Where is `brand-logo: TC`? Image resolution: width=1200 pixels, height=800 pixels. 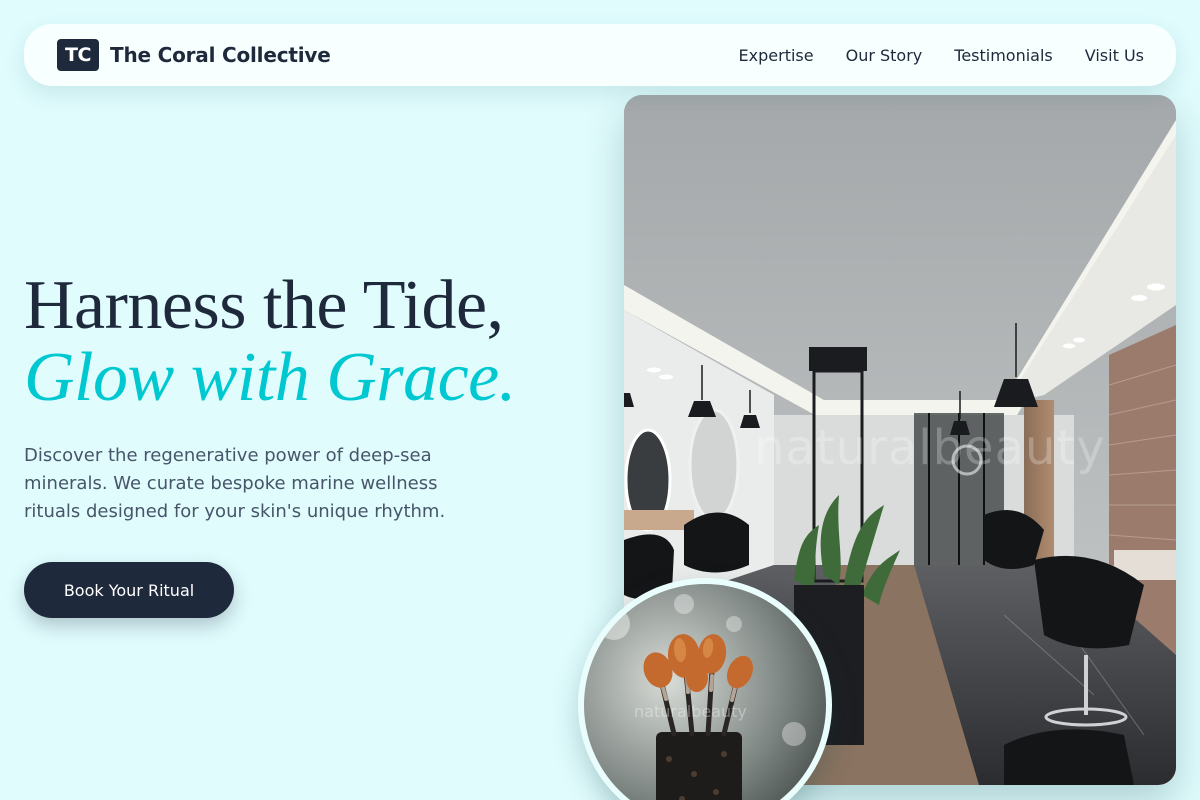
brand-logo: TC is located at coordinates (78, 55).